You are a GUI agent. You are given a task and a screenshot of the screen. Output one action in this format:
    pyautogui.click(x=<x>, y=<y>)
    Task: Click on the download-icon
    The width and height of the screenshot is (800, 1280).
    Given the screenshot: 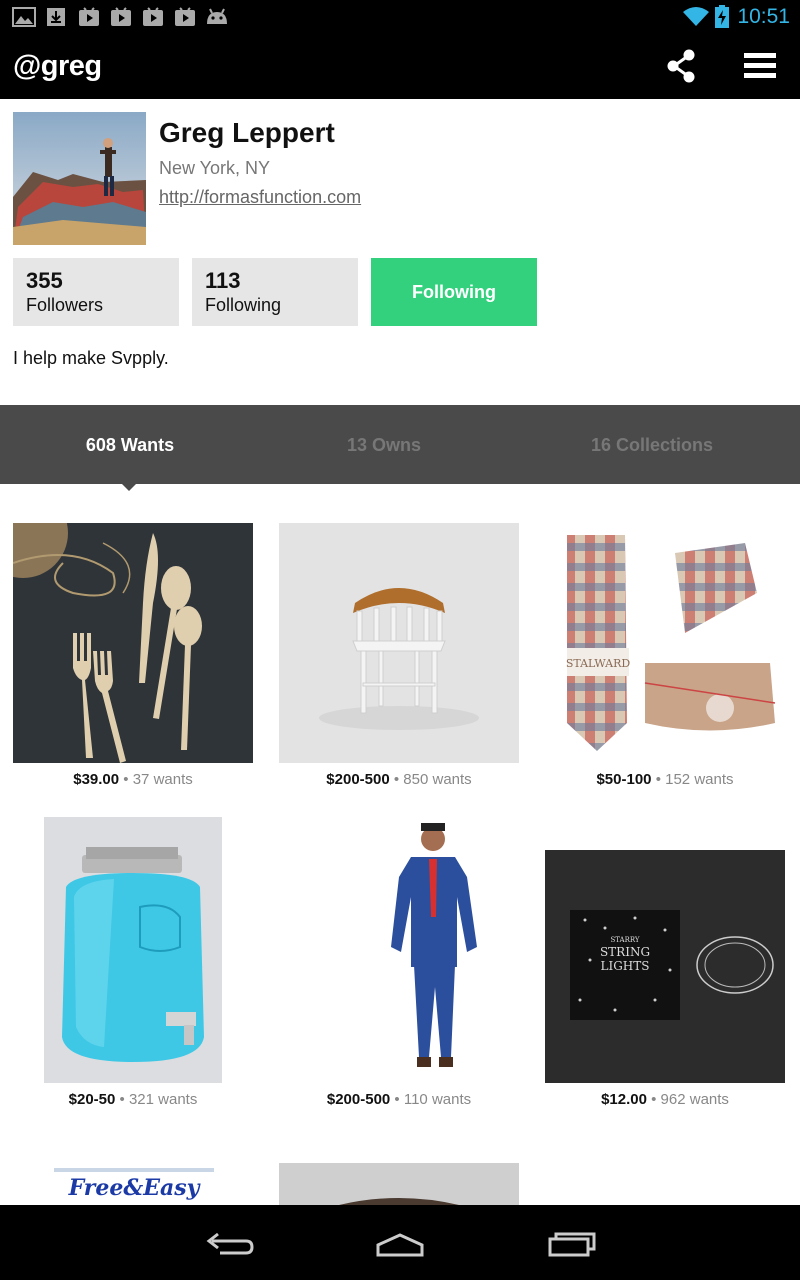 What is the action you would take?
    pyautogui.click(x=56, y=17)
    